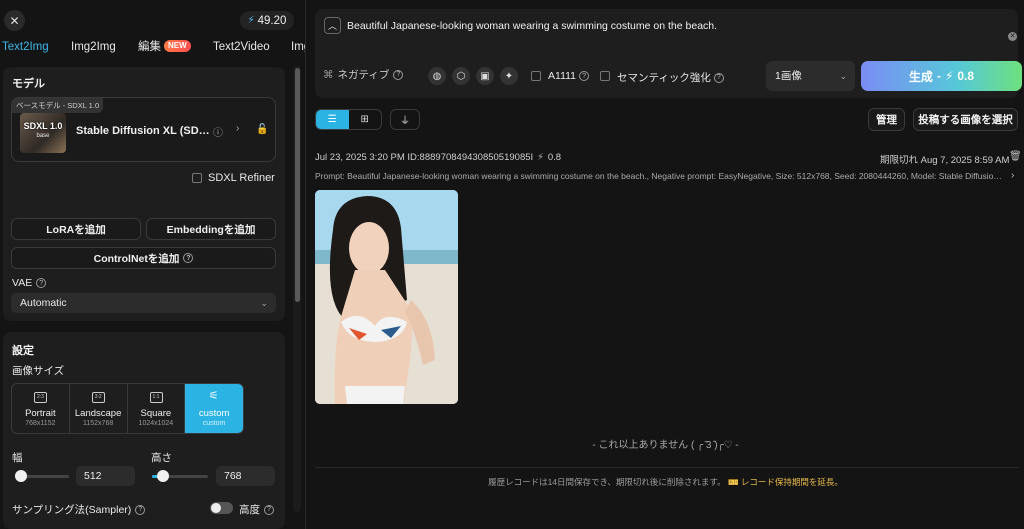 The width and height of the screenshot is (1024, 529). What do you see at coordinates (298, 48) in the screenshot?
I see `tab-img-more: Img` at bounding box center [298, 48].